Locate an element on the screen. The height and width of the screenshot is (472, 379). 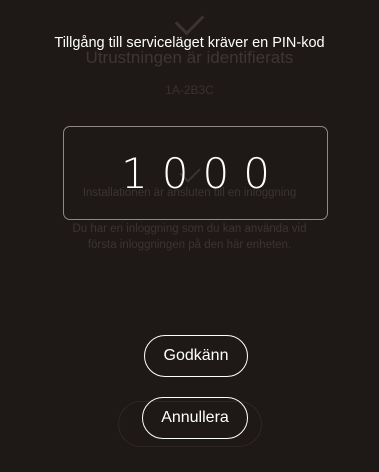
accept-button: Godkänn is located at coordinates (196, 356).